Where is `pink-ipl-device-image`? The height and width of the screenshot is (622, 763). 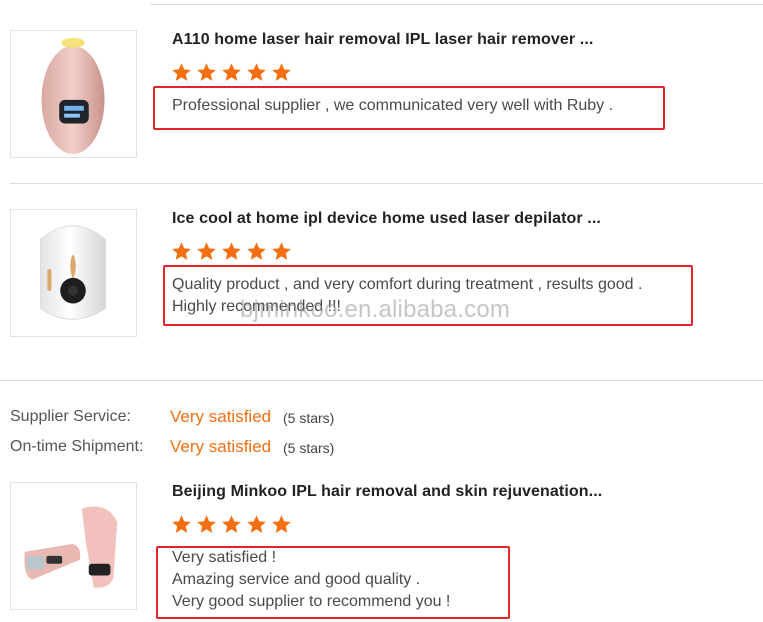 pink-ipl-device-image is located at coordinates (73, 96).